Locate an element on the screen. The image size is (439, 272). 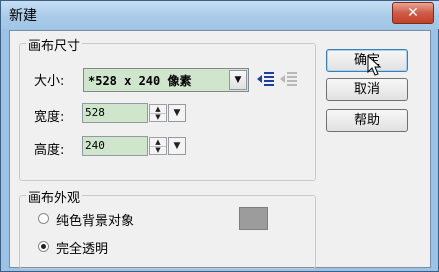
help-button: 帮助 is located at coordinates (367, 120).